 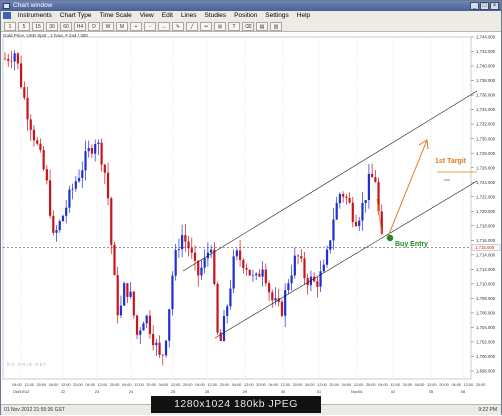 I want to click on close-button: ×, so click(x=494, y=6).